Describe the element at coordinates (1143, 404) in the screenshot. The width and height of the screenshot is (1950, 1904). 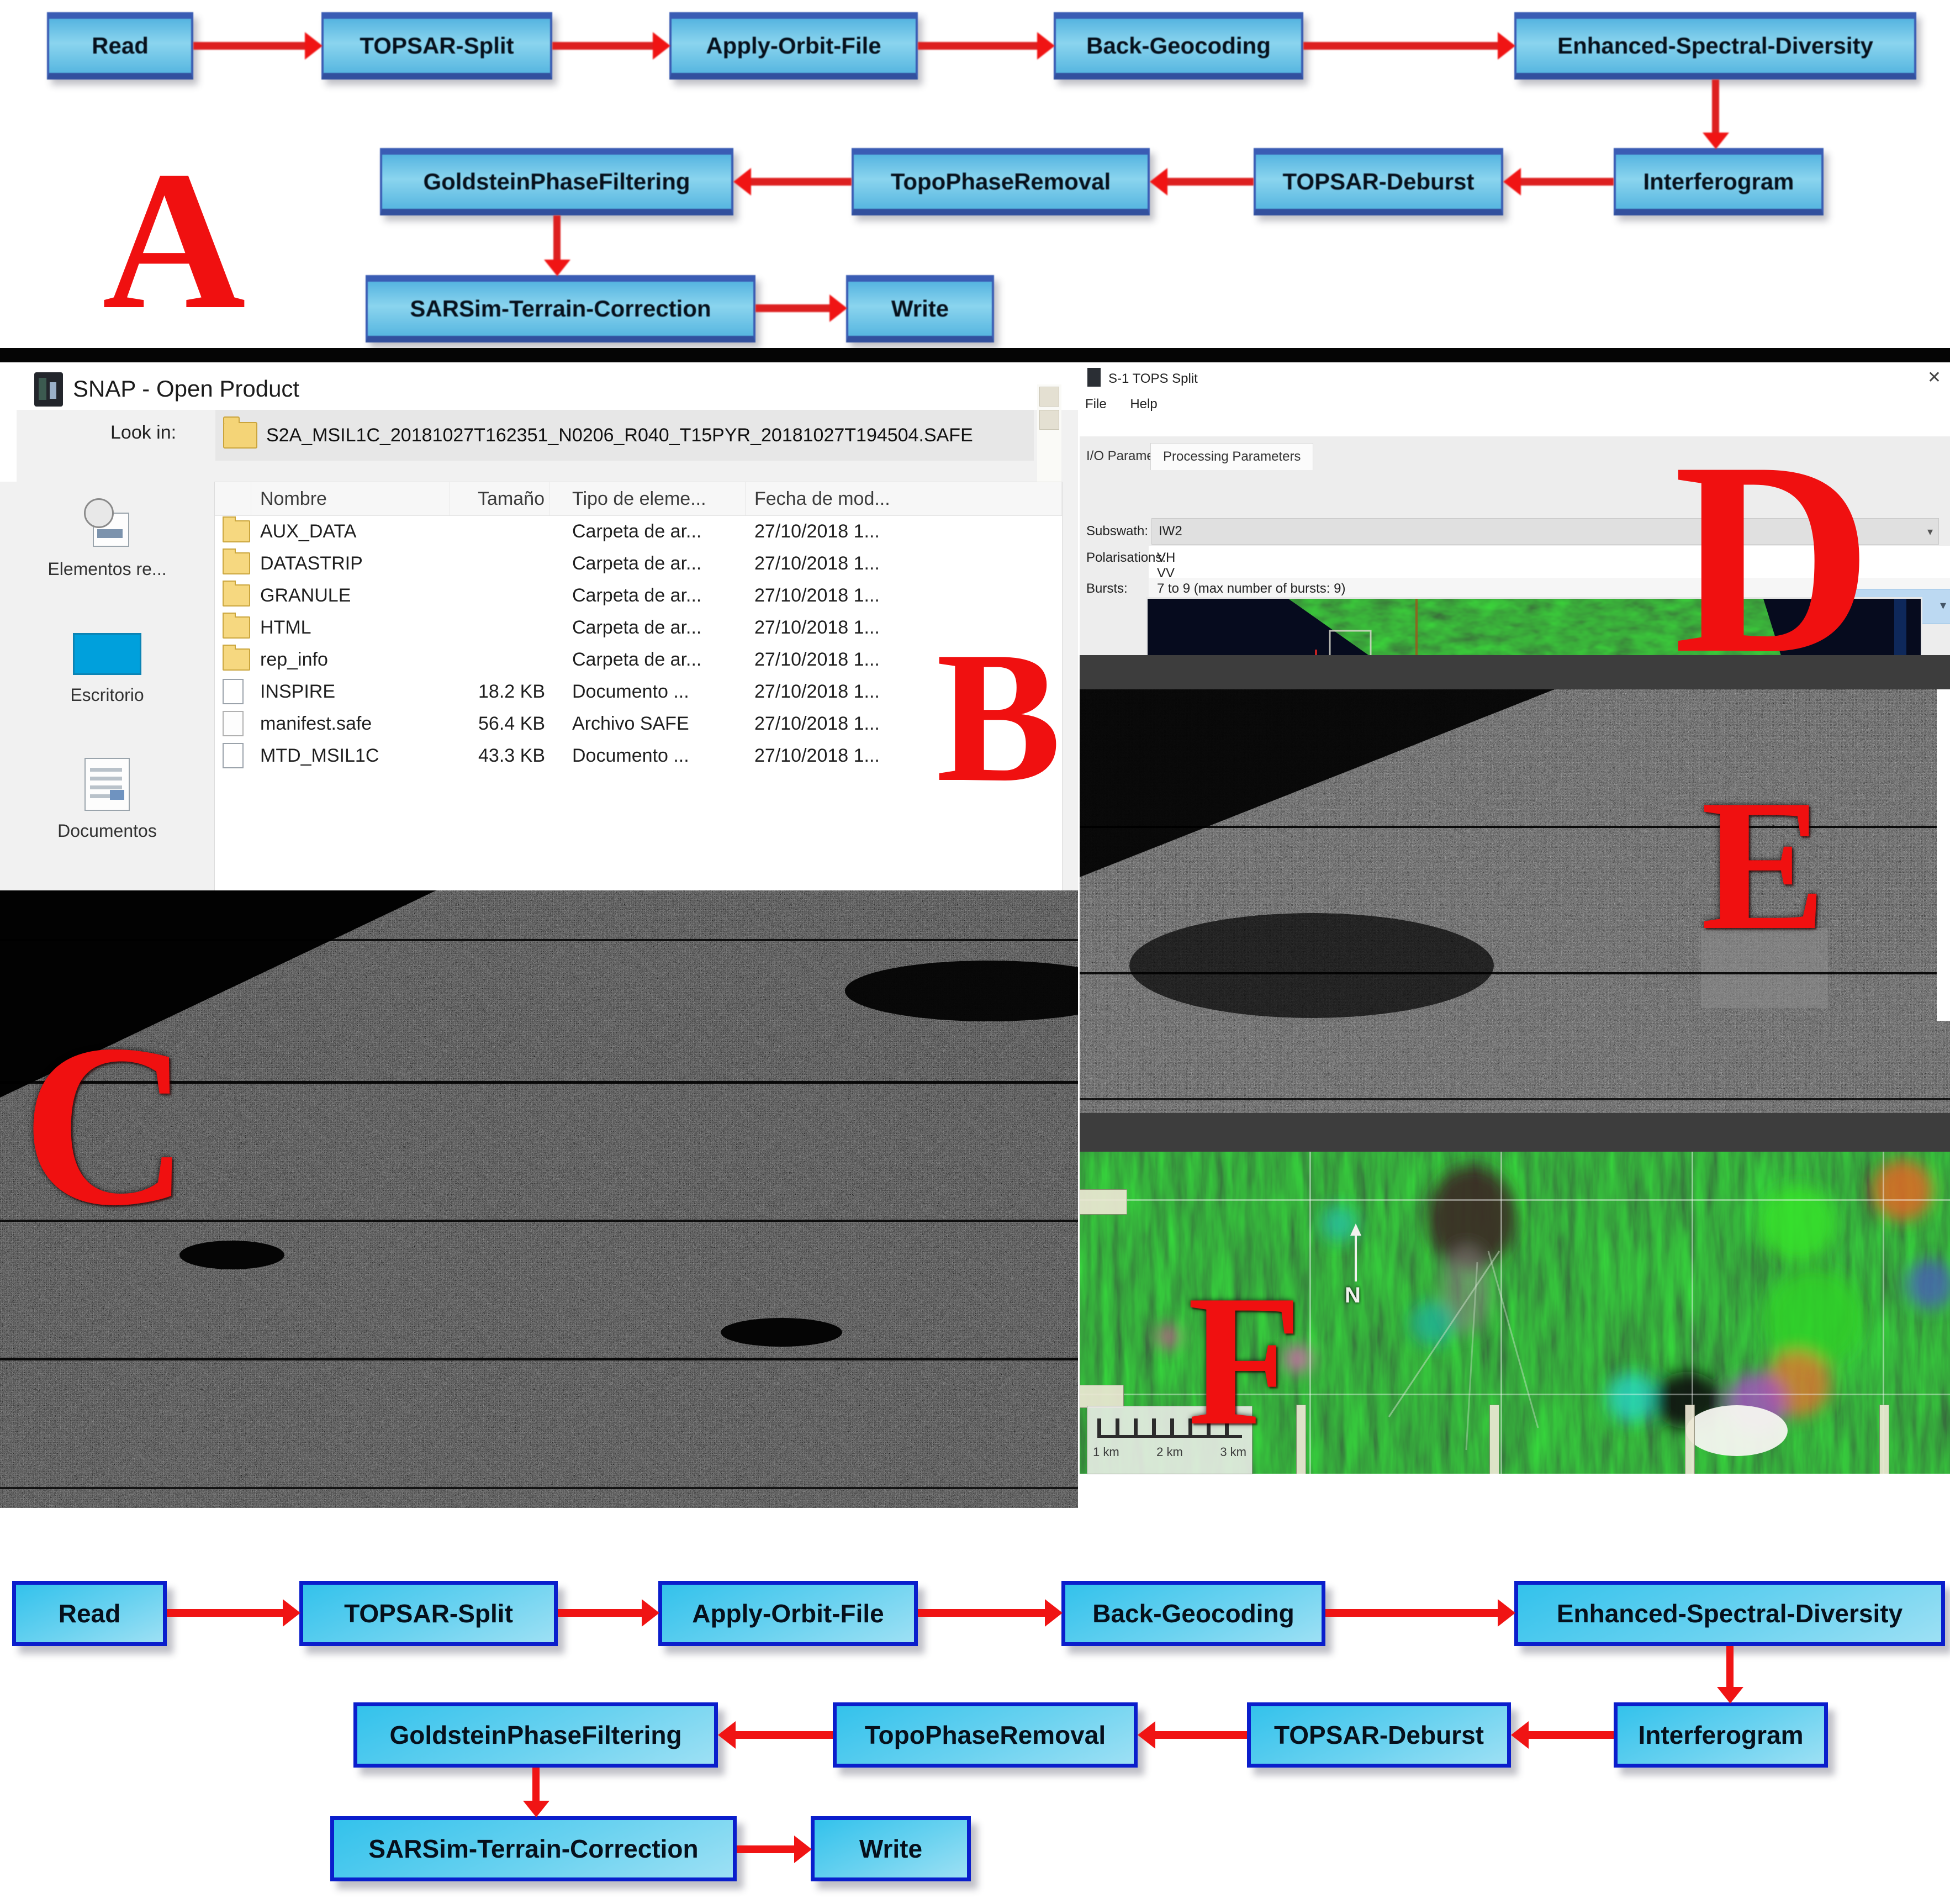
I see `menu-help: Help` at that location.